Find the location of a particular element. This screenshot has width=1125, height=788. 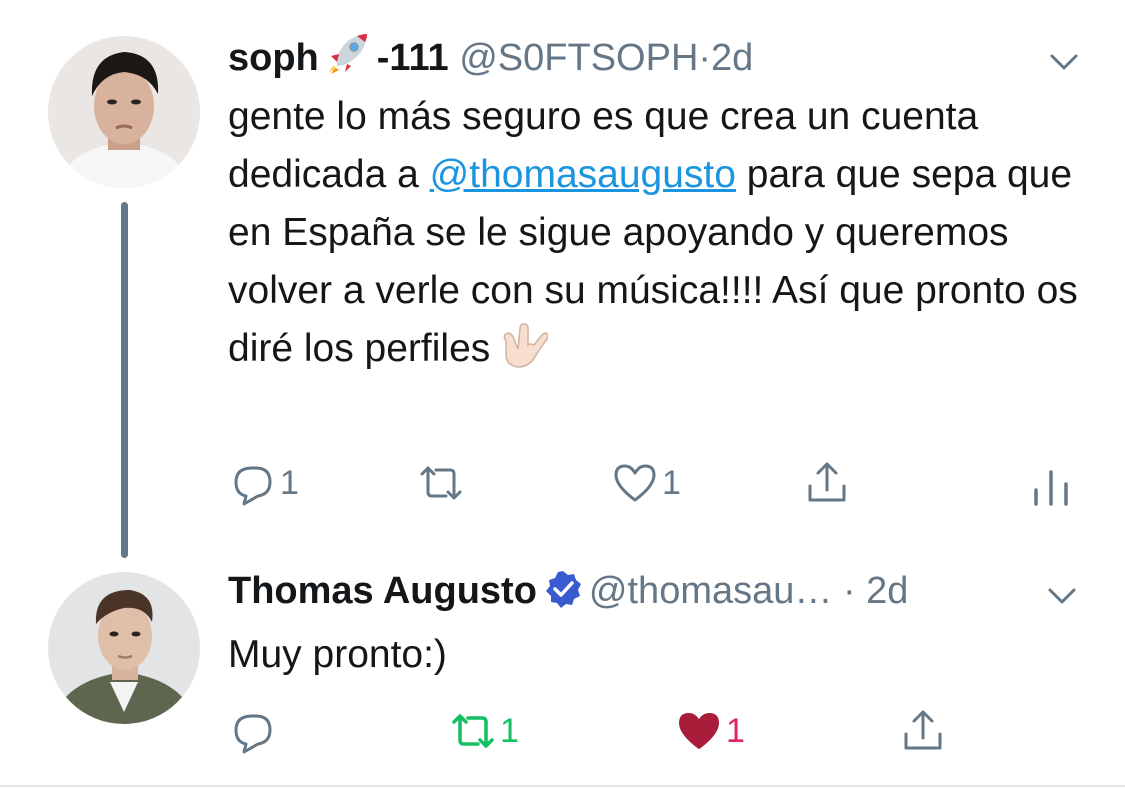

reply-button: 1 is located at coordinates (264, 483).